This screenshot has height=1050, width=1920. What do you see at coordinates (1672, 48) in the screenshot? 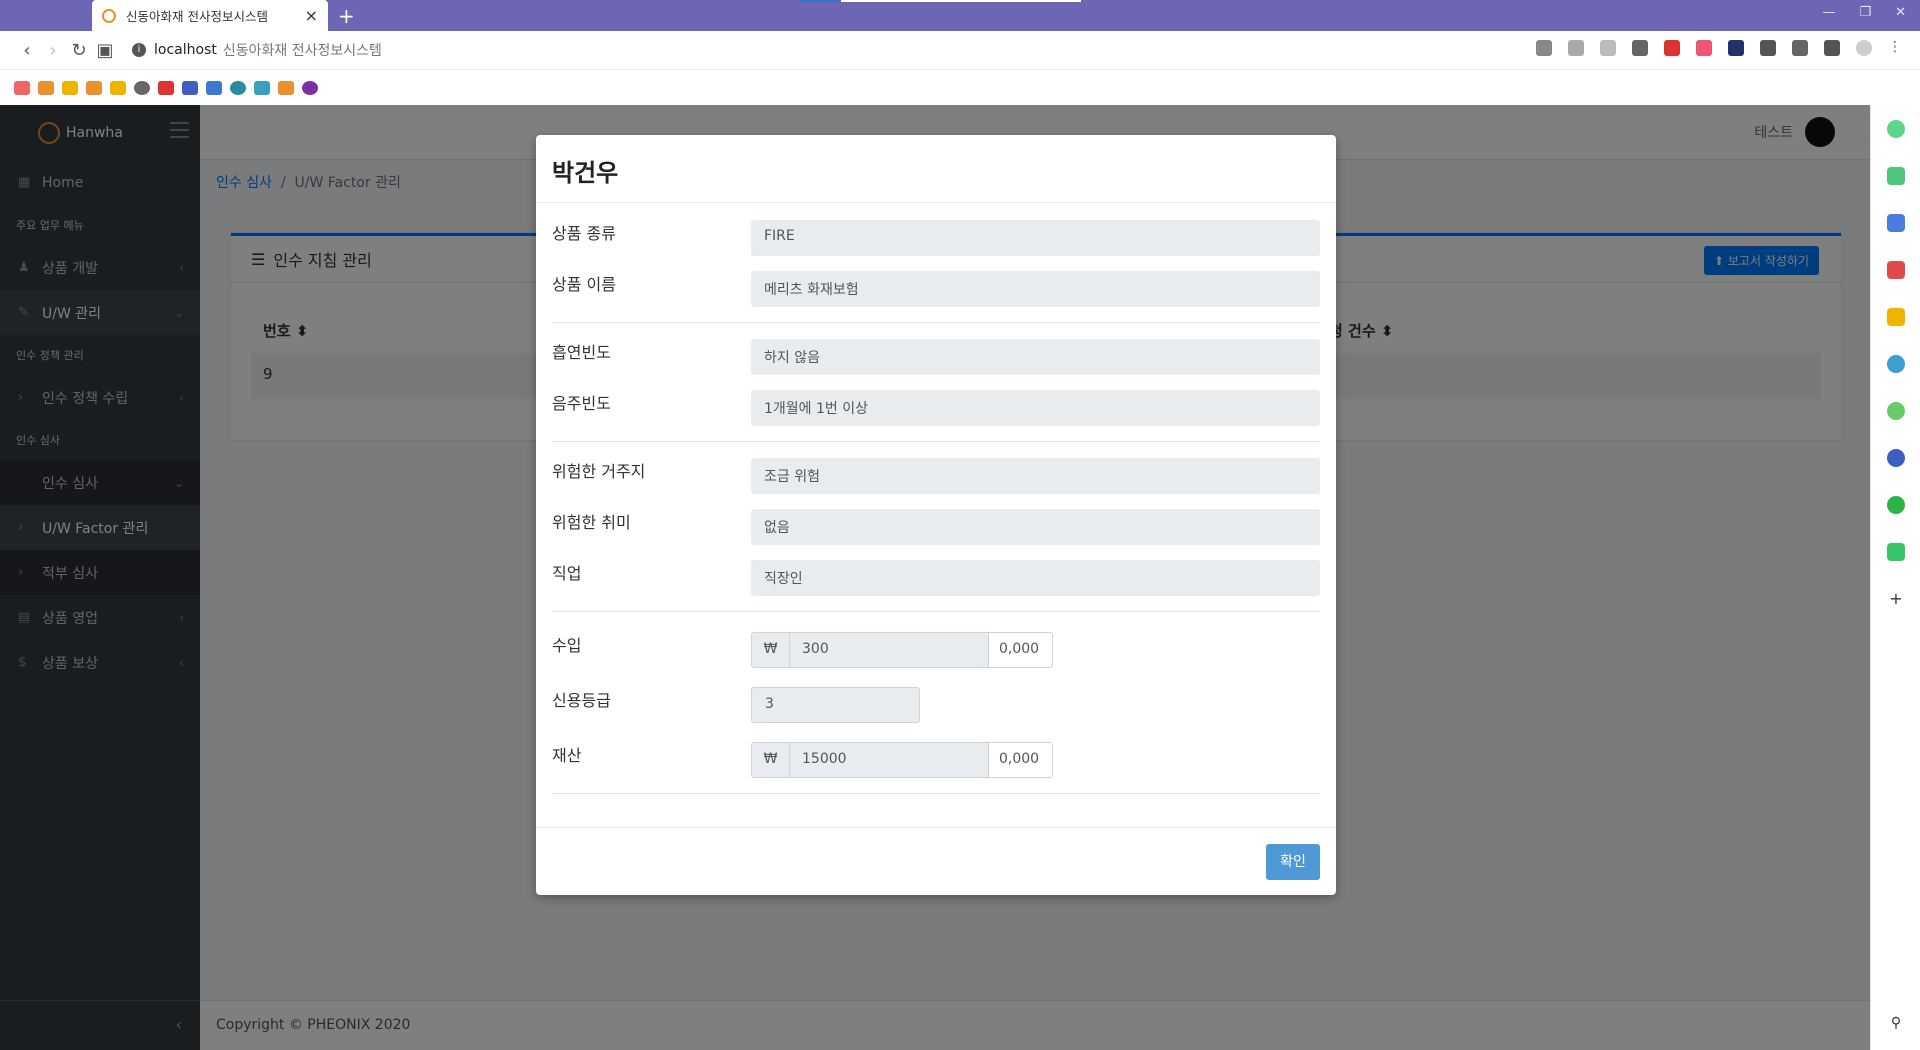
I see `youtube-icon` at bounding box center [1672, 48].